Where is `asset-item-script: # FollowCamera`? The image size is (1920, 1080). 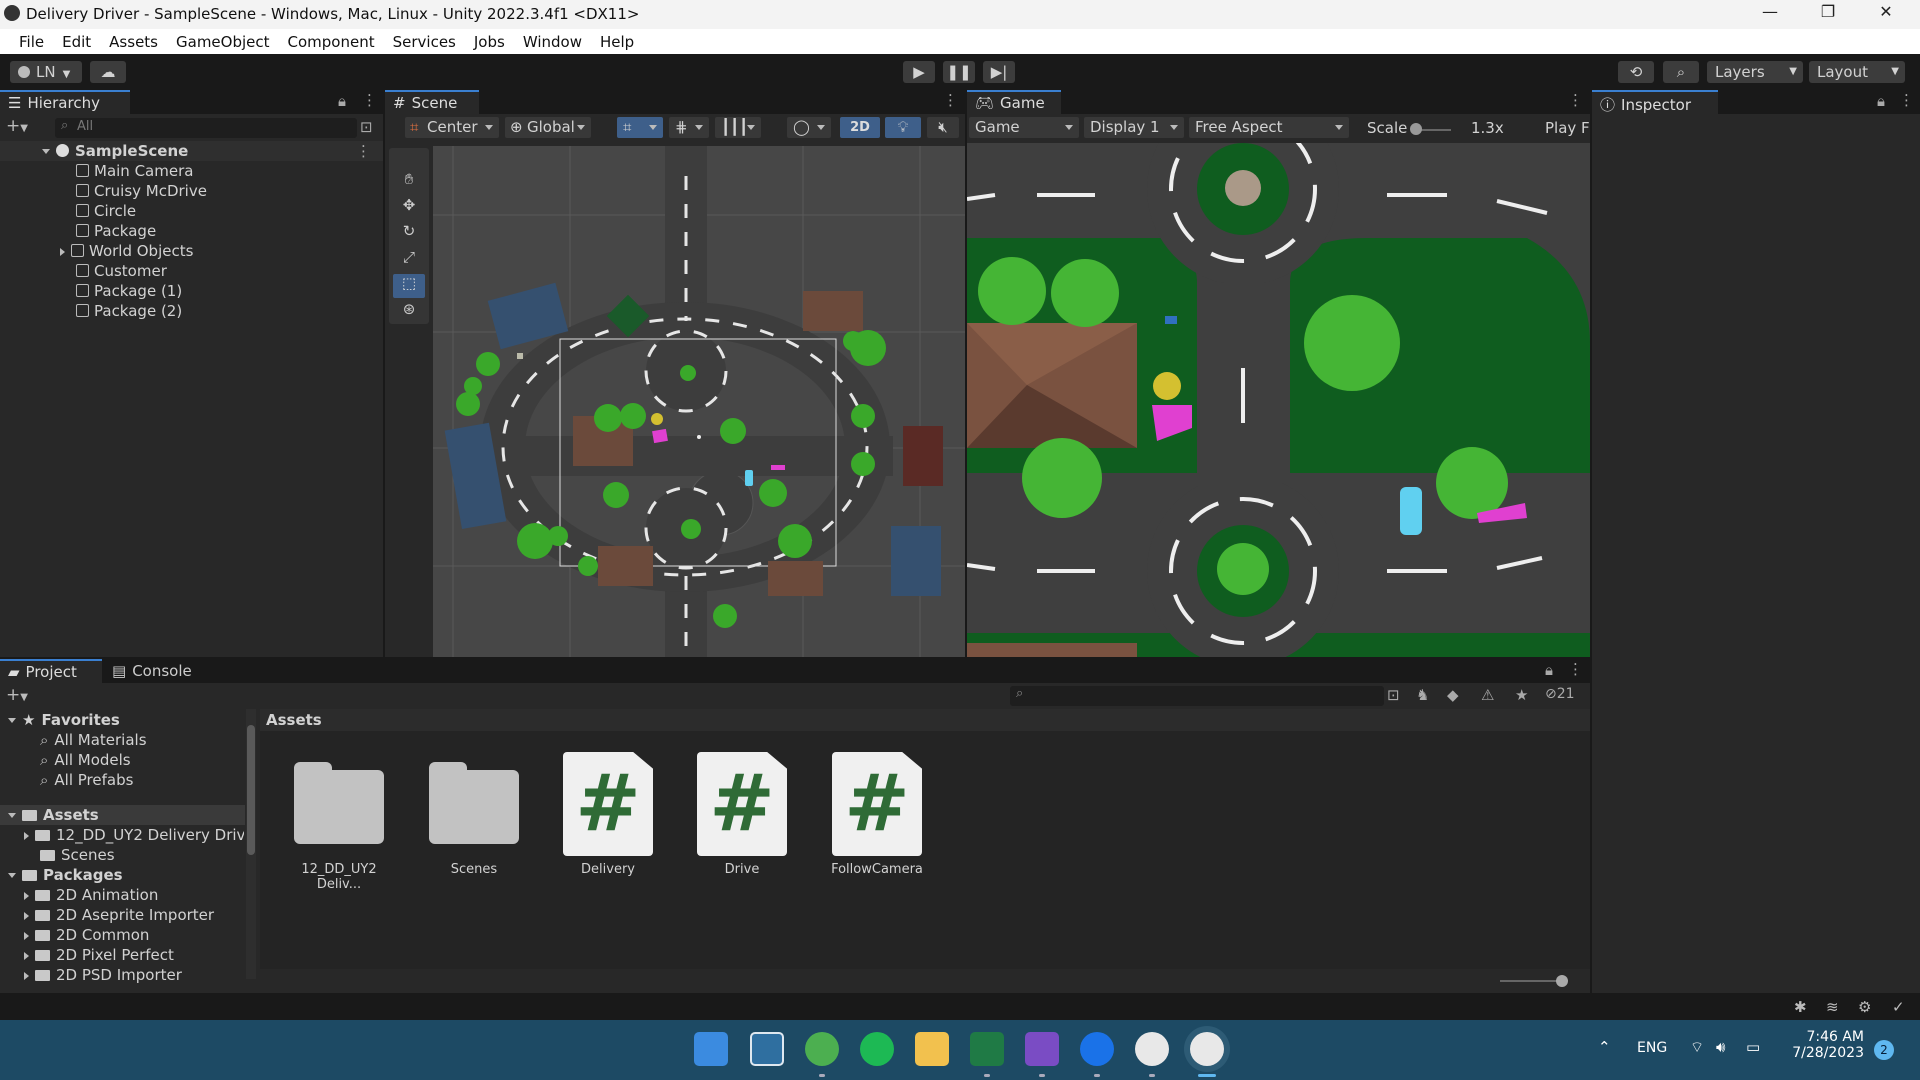
asset-item-script: # FollowCamera is located at coordinates (877, 814).